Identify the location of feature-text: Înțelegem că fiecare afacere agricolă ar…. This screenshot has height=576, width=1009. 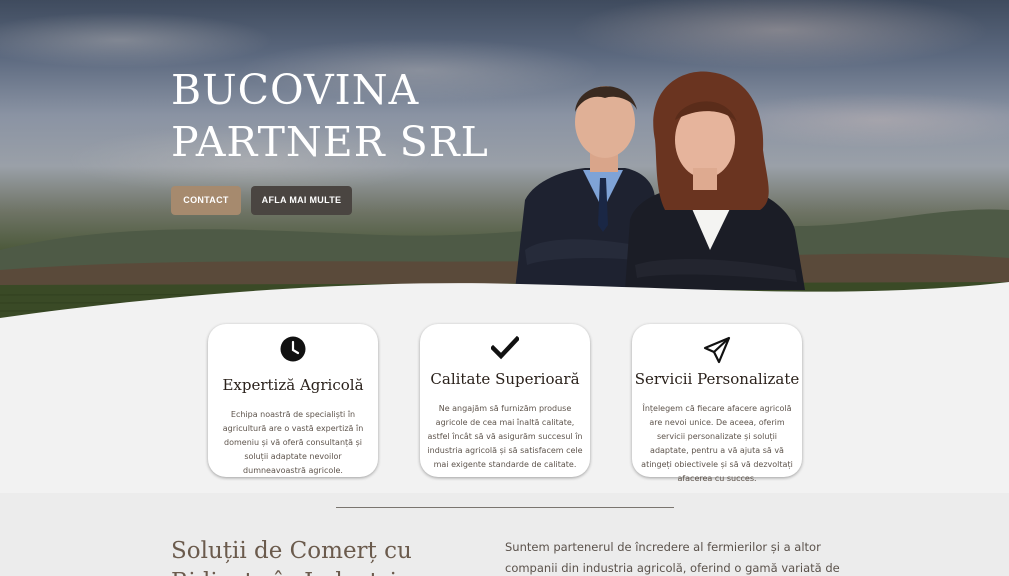
(717, 443).